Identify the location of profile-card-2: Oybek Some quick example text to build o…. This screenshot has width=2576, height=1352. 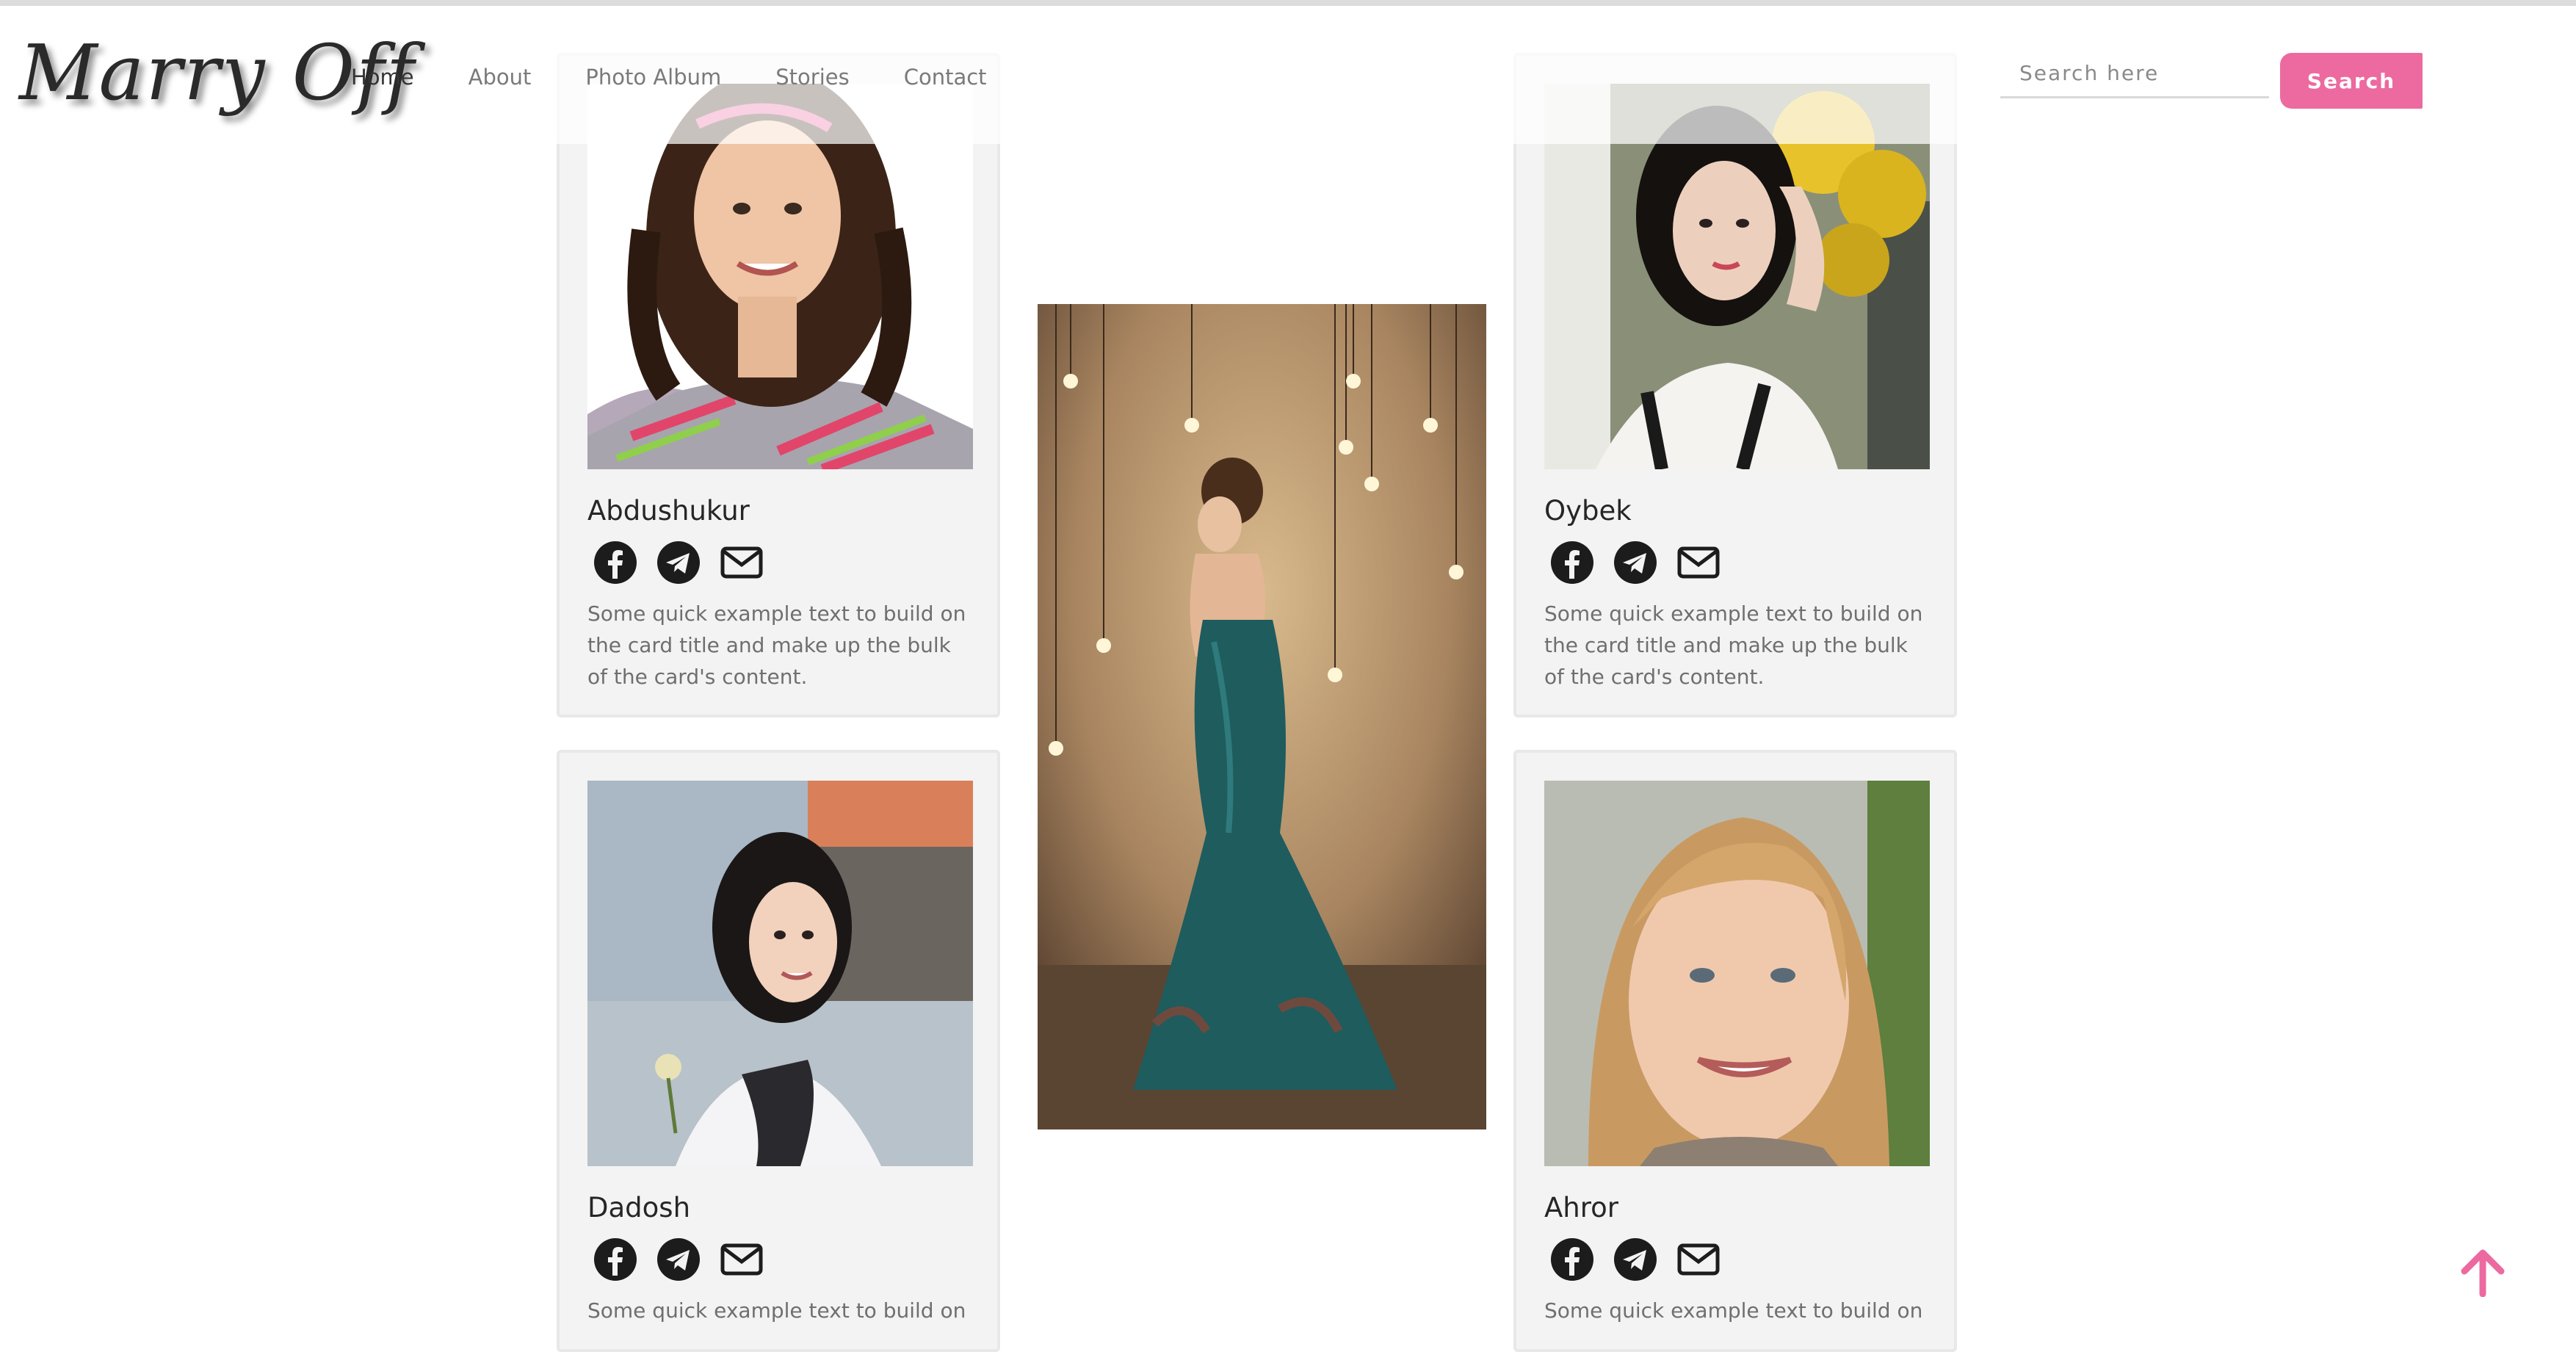
(1735, 385).